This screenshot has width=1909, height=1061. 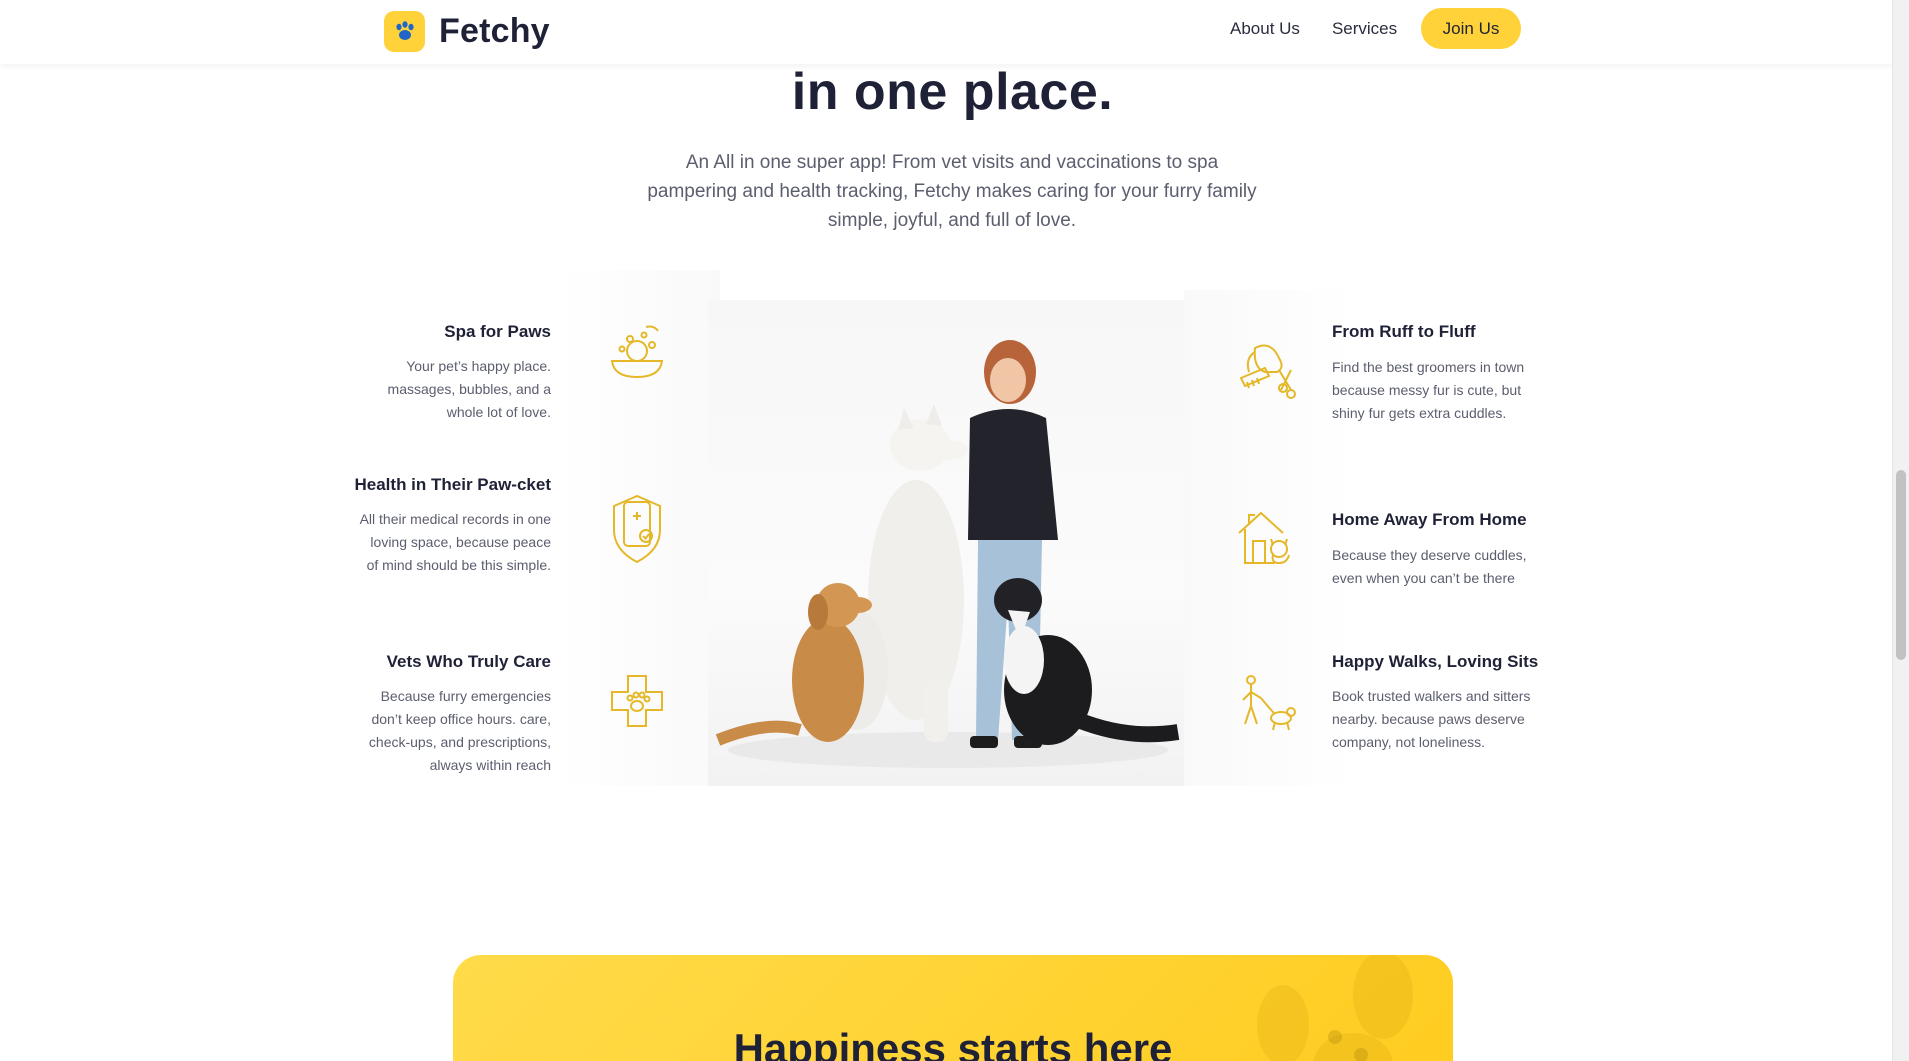 I want to click on border-collie, so click(x=1087, y=661).